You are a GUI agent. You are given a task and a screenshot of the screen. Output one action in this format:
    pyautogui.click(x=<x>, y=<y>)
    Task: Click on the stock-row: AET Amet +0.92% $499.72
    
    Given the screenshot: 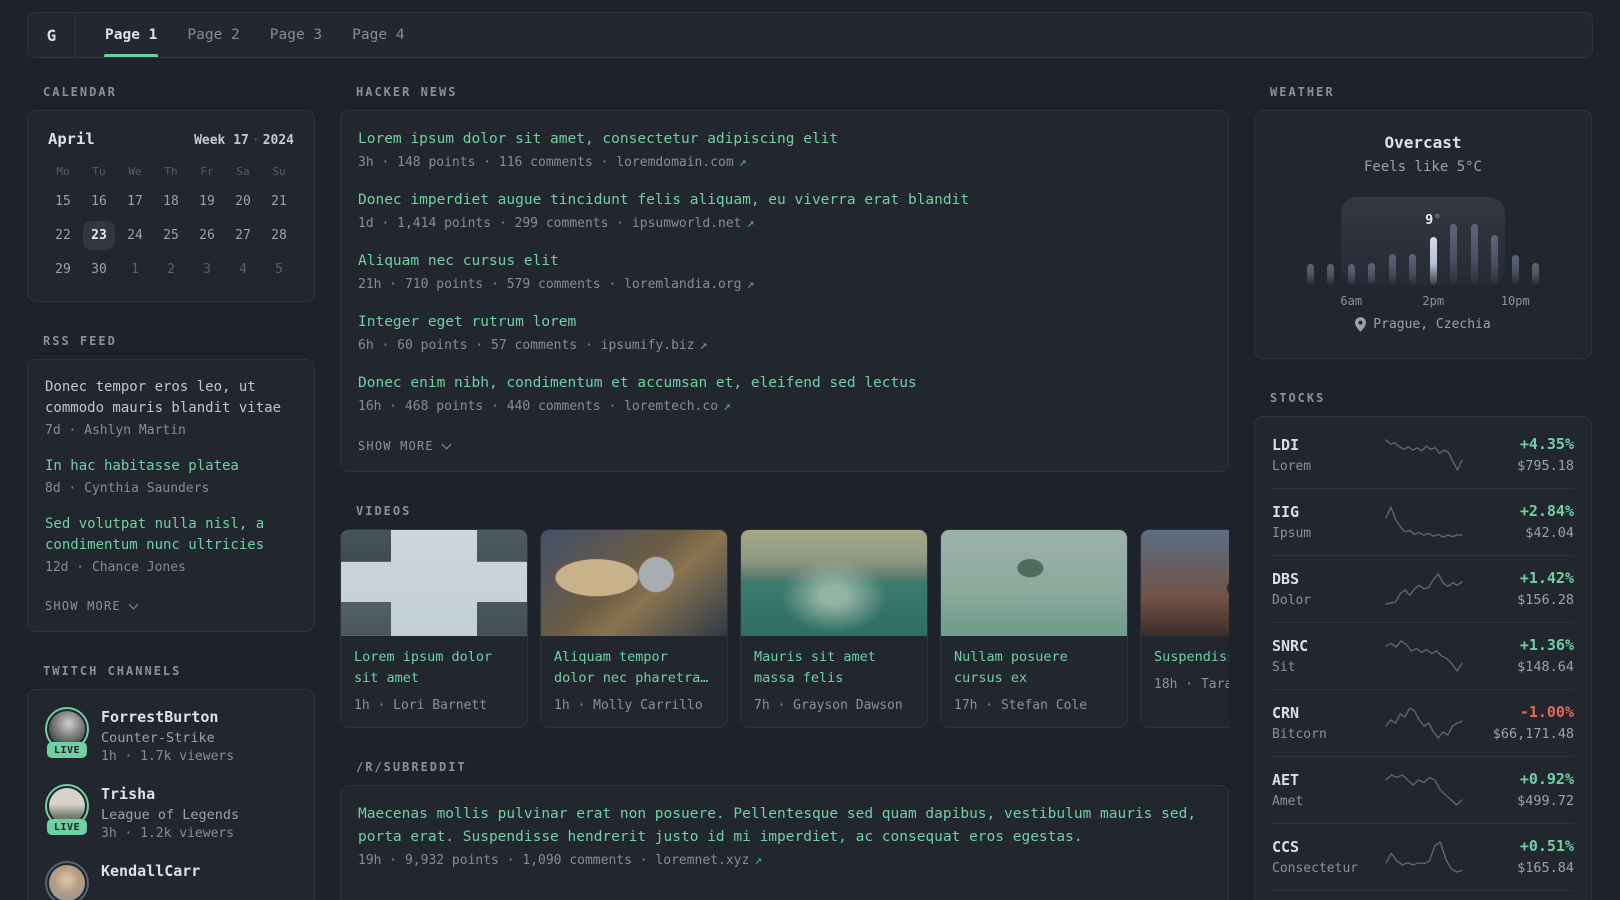 What is the action you would take?
    pyautogui.click(x=1423, y=789)
    